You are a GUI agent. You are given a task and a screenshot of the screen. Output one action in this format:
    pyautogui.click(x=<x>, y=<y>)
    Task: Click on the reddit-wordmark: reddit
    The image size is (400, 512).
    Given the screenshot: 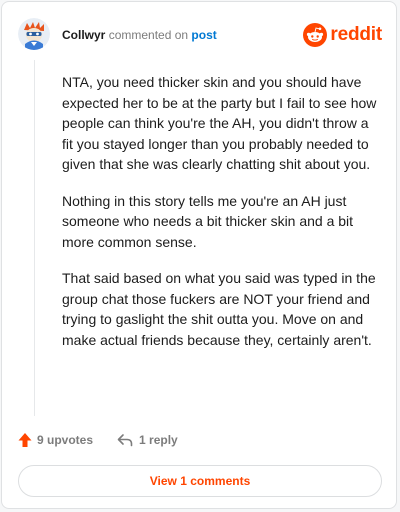 What is the action you would take?
    pyautogui.click(x=356, y=34)
    